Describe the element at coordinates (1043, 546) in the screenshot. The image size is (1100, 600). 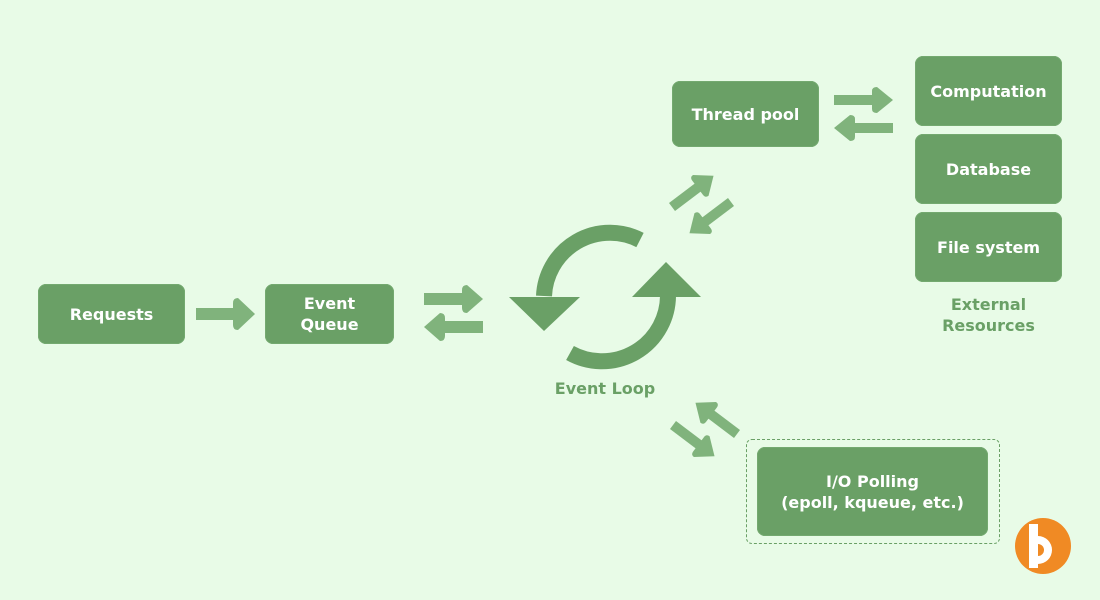
I see `brand-logo-icon` at that location.